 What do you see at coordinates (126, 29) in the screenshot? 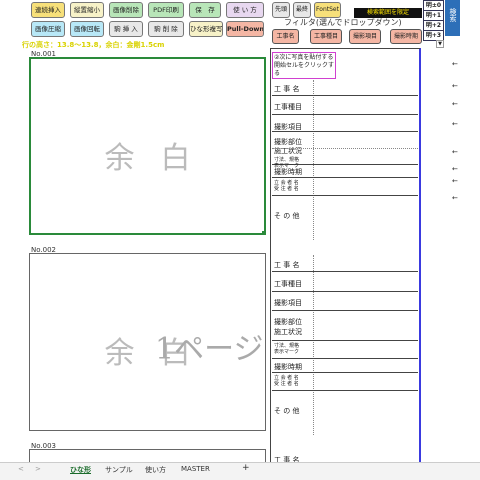
I see `insert-frame-button: 駒 挿 入` at bounding box center [126, 29].